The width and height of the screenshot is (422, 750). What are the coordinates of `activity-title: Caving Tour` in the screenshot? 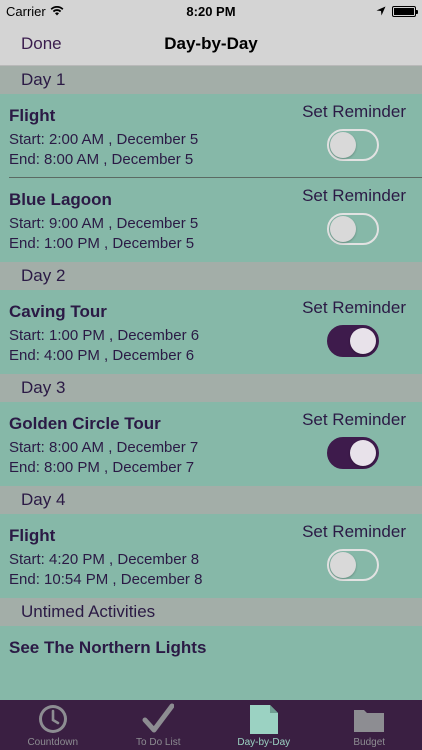 It's located at (58, 311).